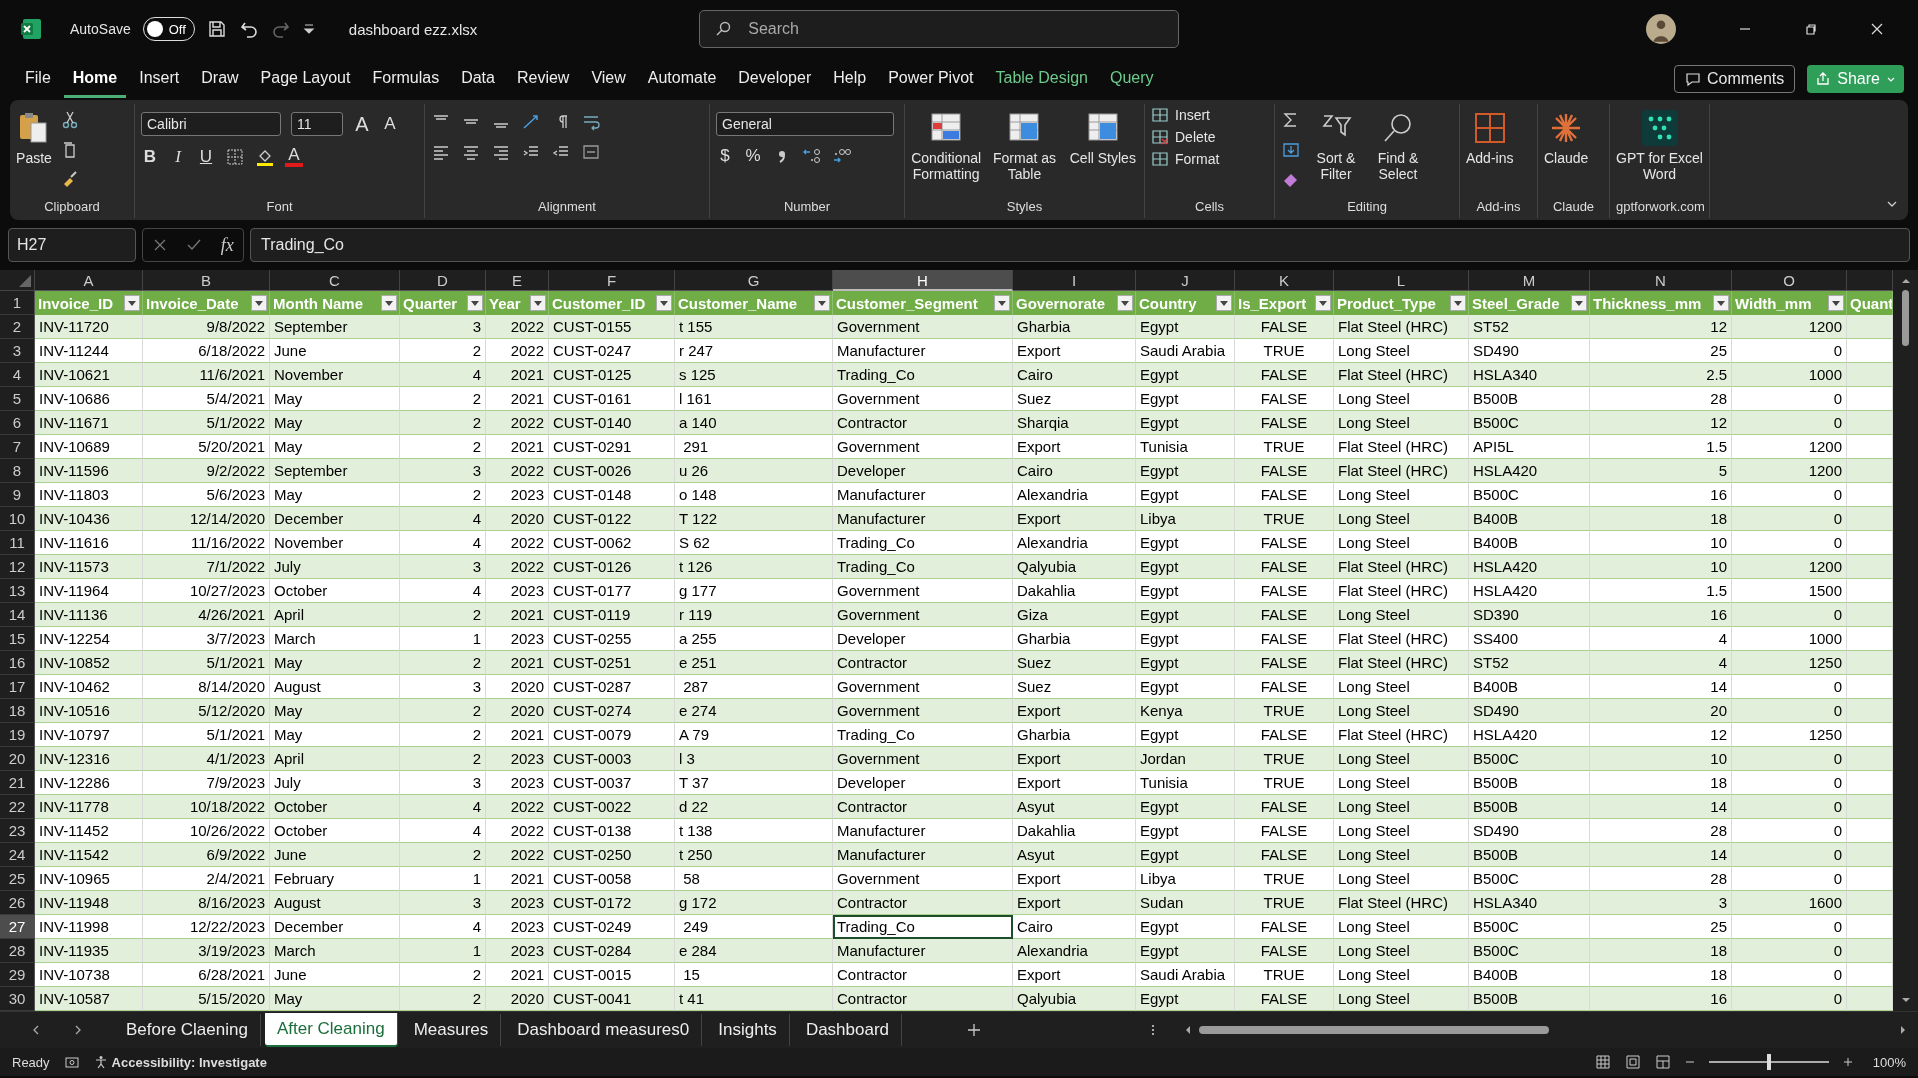 The image size is (1918, 1078). Describe the element at coordinates (220, 79) in the screenshot. I see `menu-tab: Draw` at that location.